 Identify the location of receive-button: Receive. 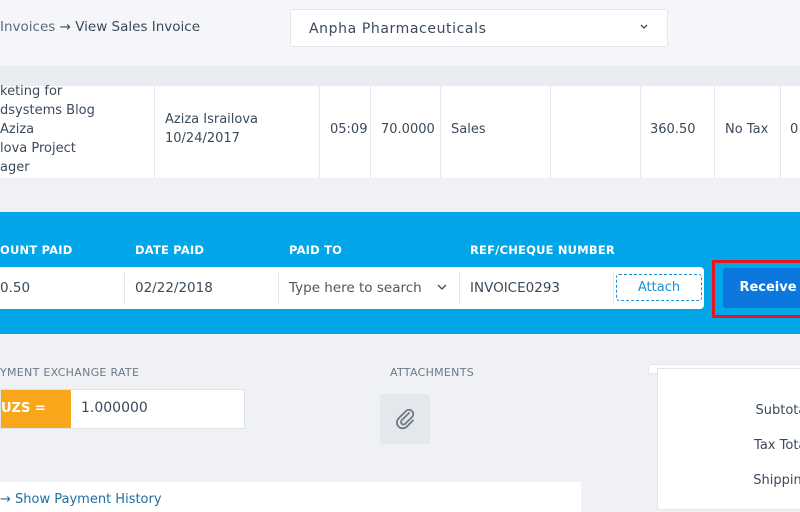
(761, 288).